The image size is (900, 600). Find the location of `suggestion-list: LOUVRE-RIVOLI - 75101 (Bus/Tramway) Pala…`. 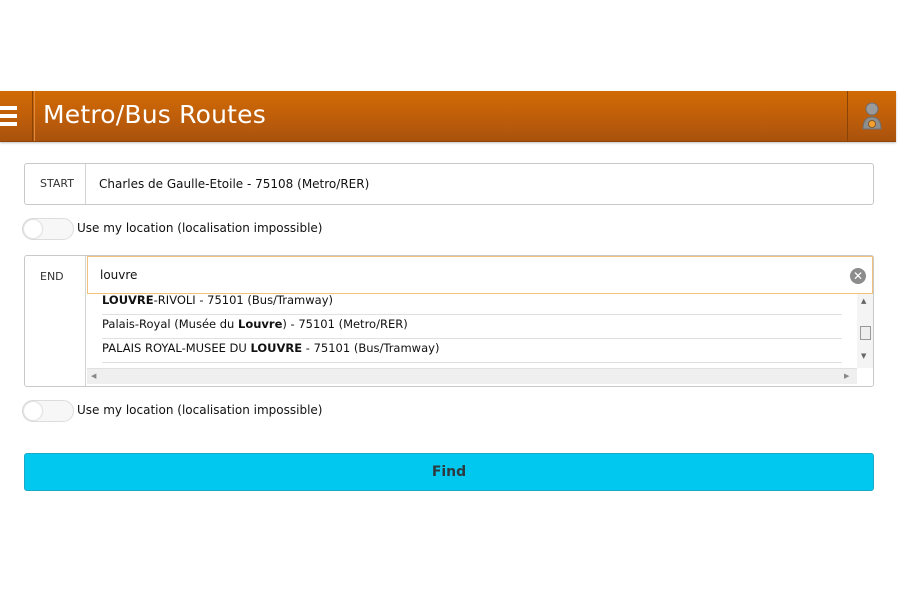

suggestion-list: LOUVRE-RIVOLI - 75101 (Bus/Tramway) Pala… is located at coordinates (480, 339).